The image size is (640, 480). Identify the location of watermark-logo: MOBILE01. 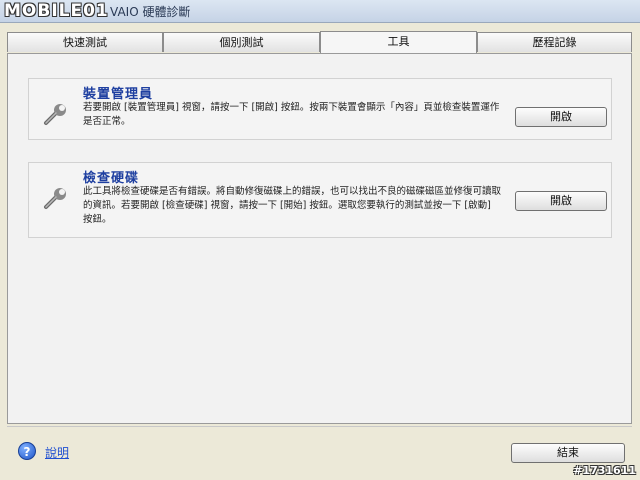
(56, 11).